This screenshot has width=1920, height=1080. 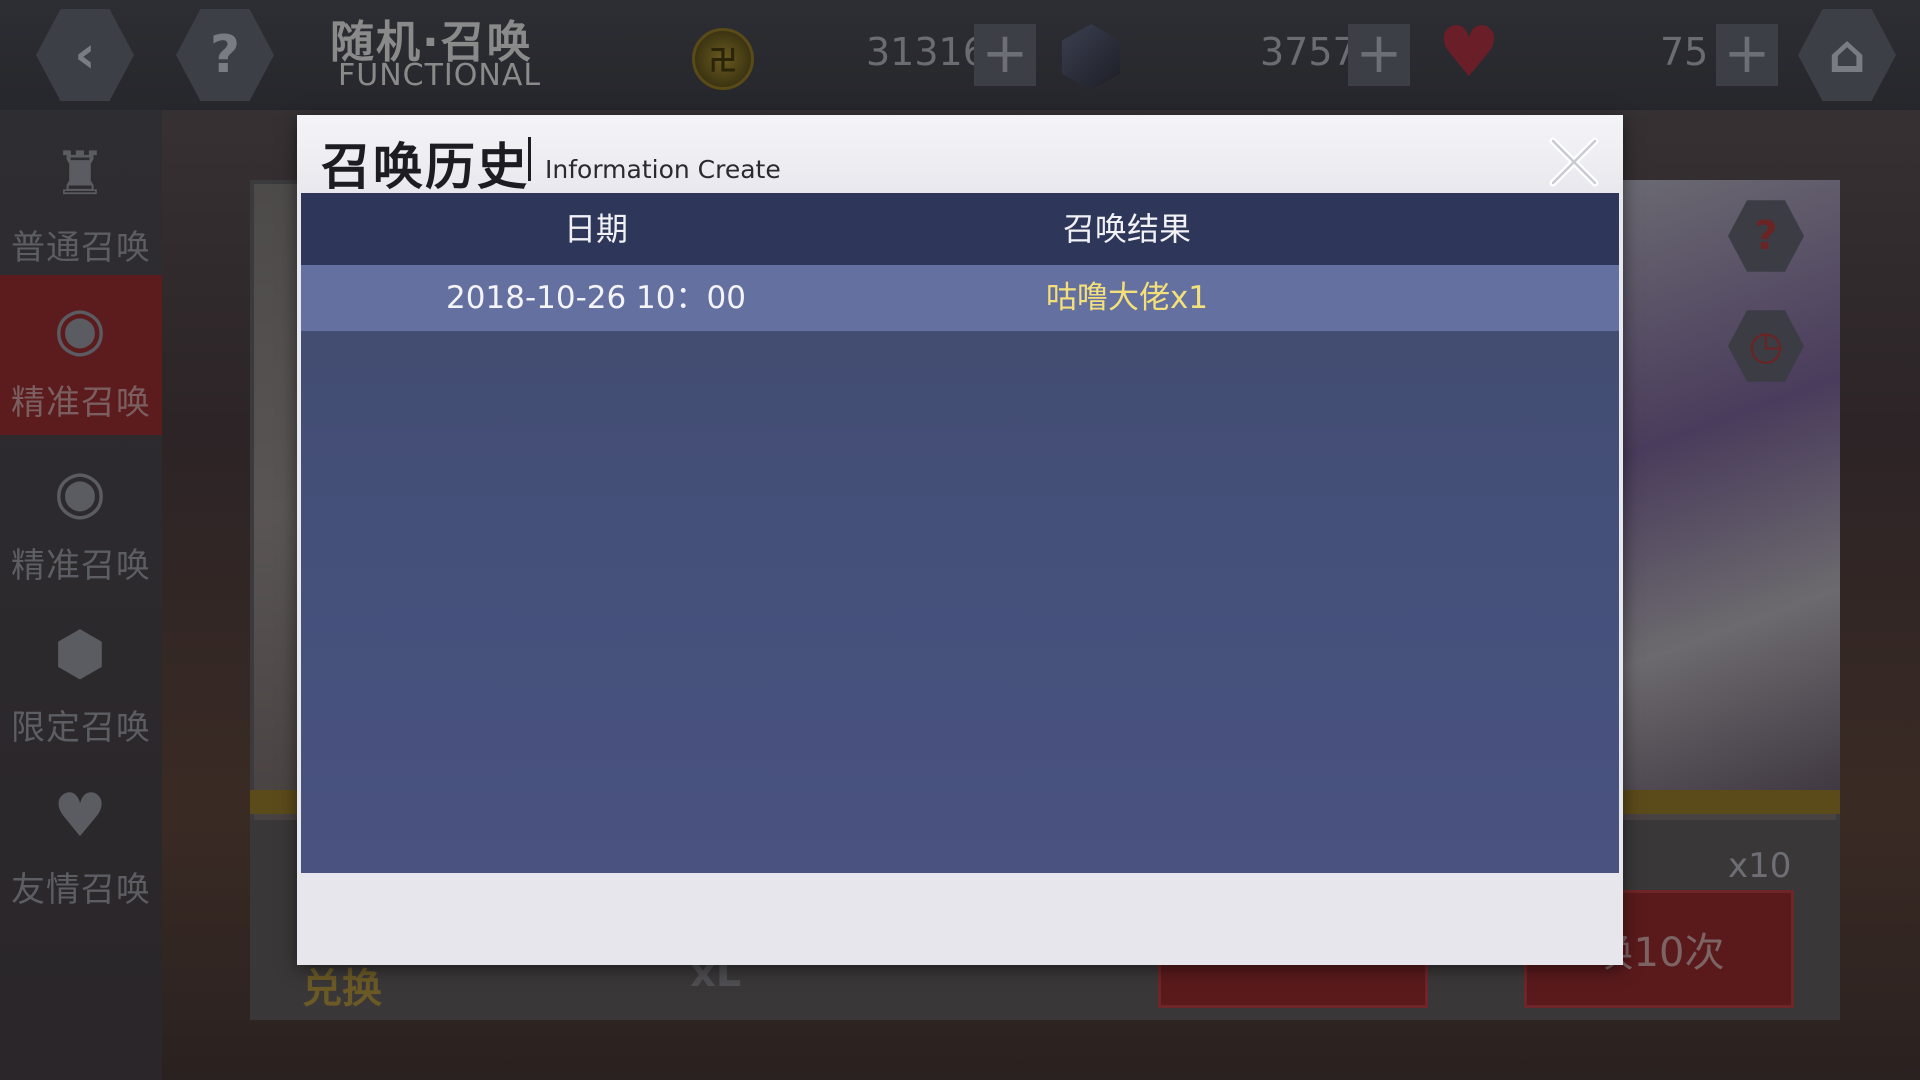 What do you see at coordinates (1126, 229) in the screenshot?
I see `column-header-result: 召唤结果` at bounding box center [1126, 229].